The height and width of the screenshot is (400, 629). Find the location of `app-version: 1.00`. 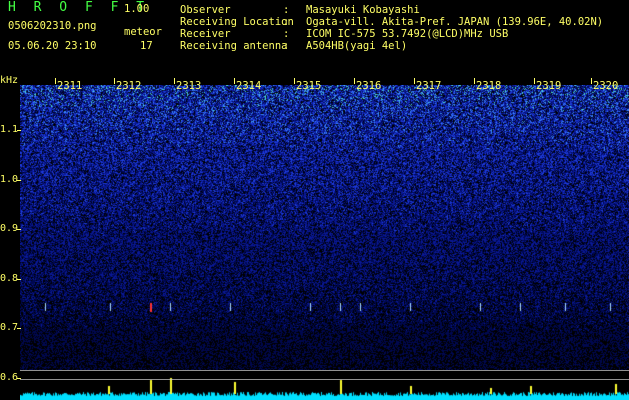

app-version: 1.00 is located at coordinates (137, 9).